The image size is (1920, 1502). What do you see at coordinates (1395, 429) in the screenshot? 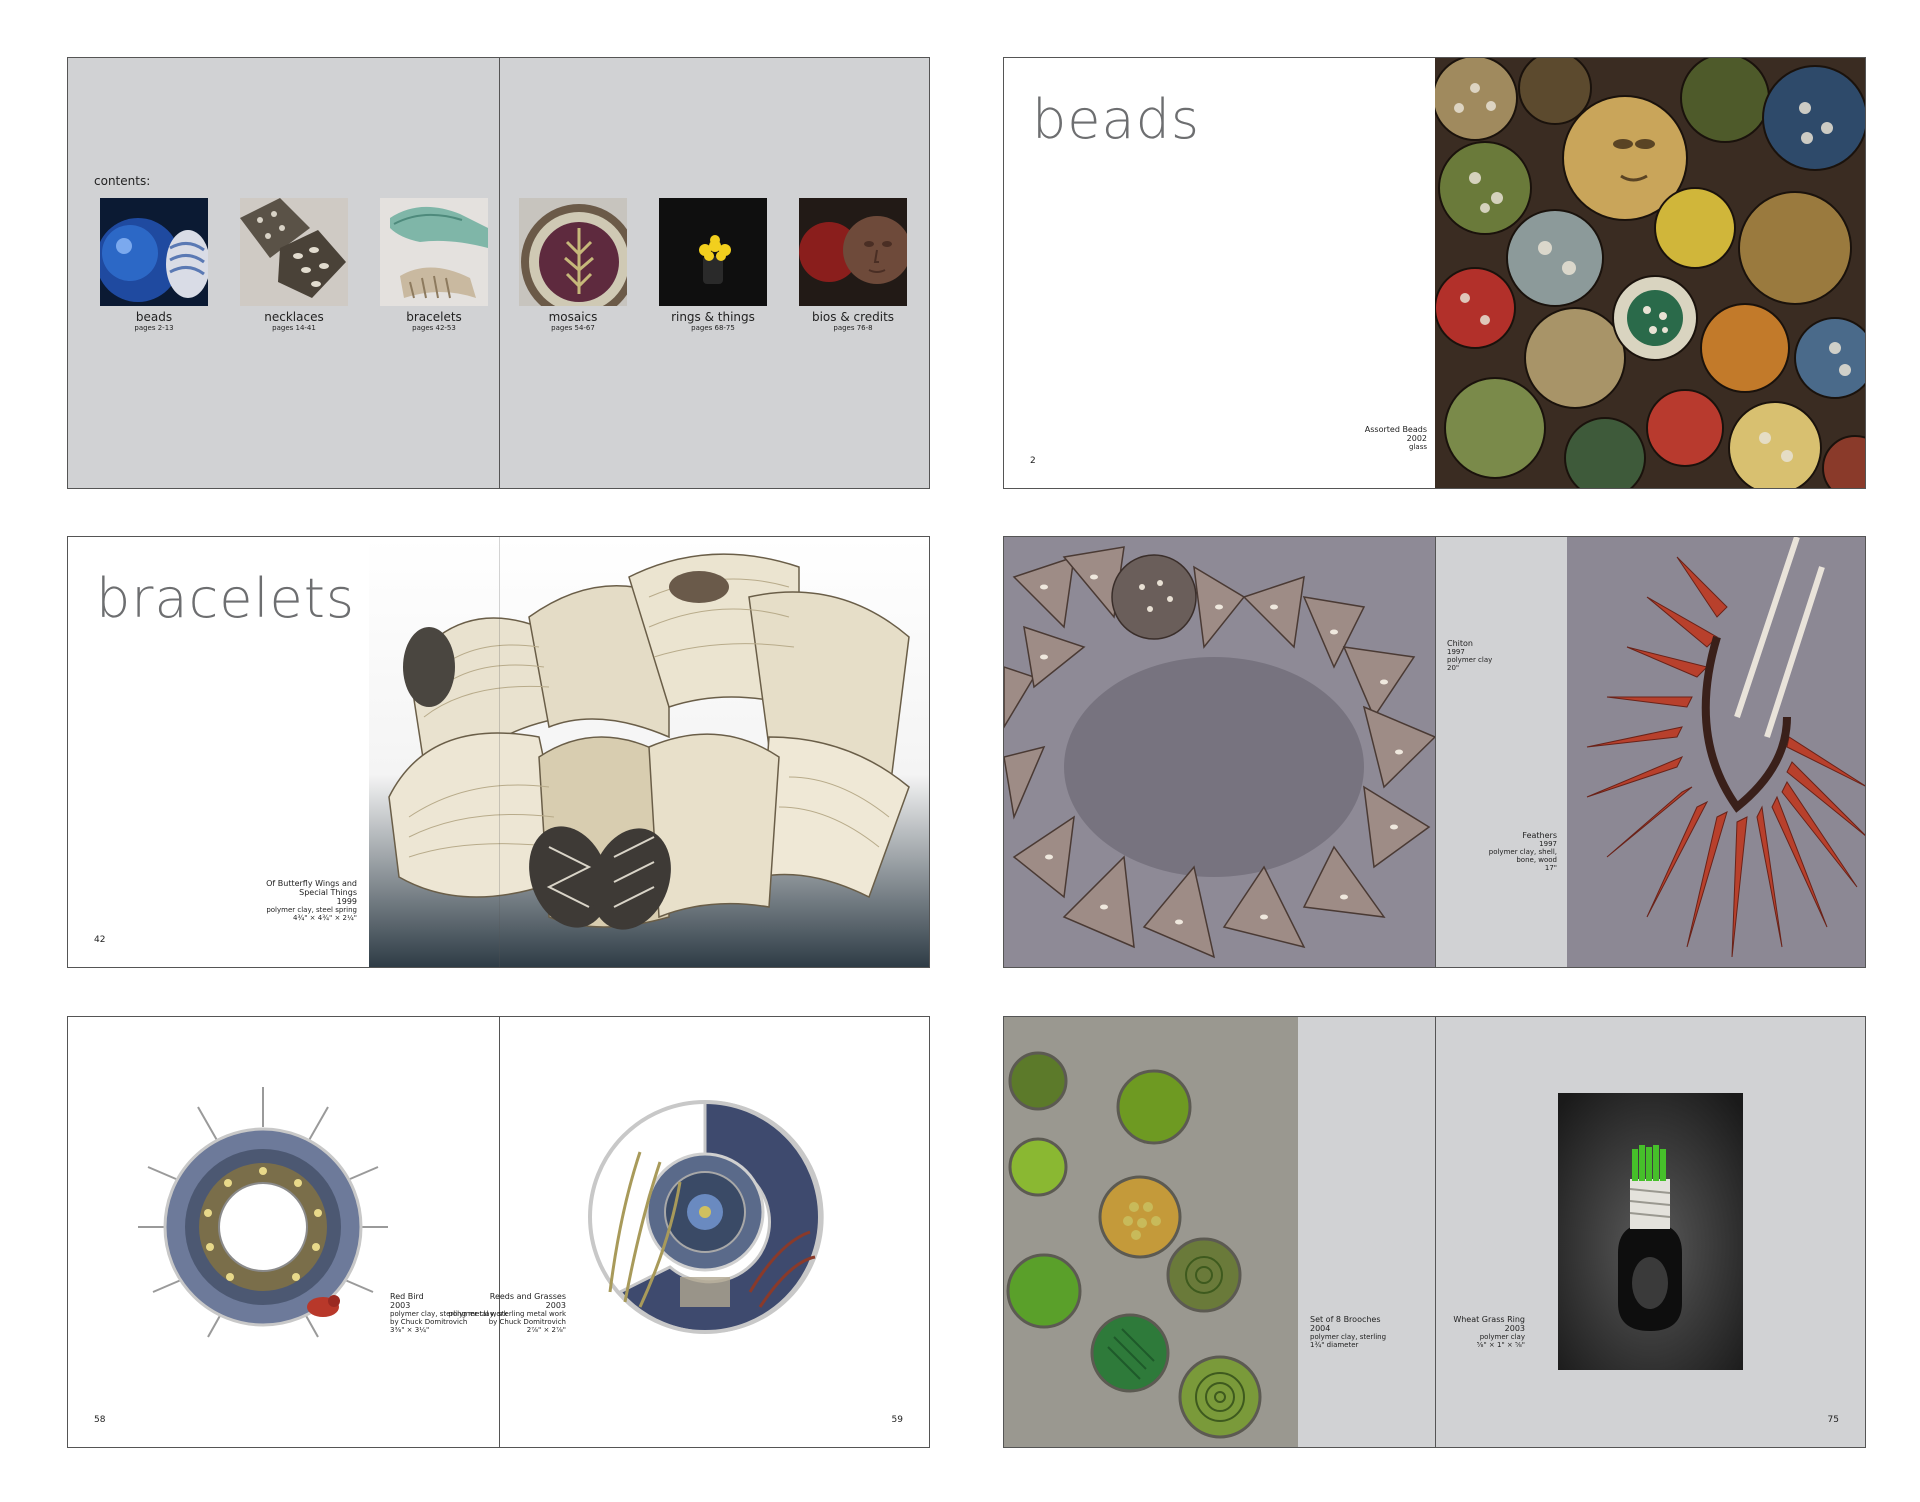
I see `caption-title: Assorted Beads` at bounding box center [1395, 429].